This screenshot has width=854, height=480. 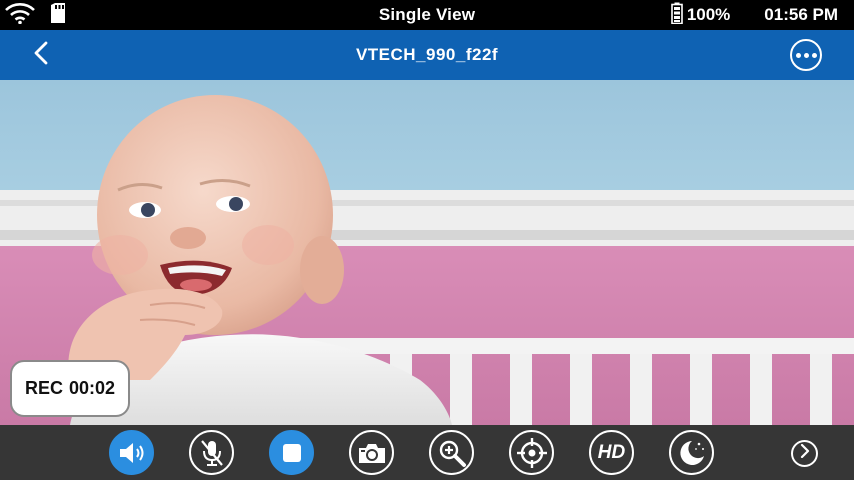 What do you see at coordinates (708, 14) in the screenshot?
I see `battery-percent: 100%` at bounding box center [708, 14].